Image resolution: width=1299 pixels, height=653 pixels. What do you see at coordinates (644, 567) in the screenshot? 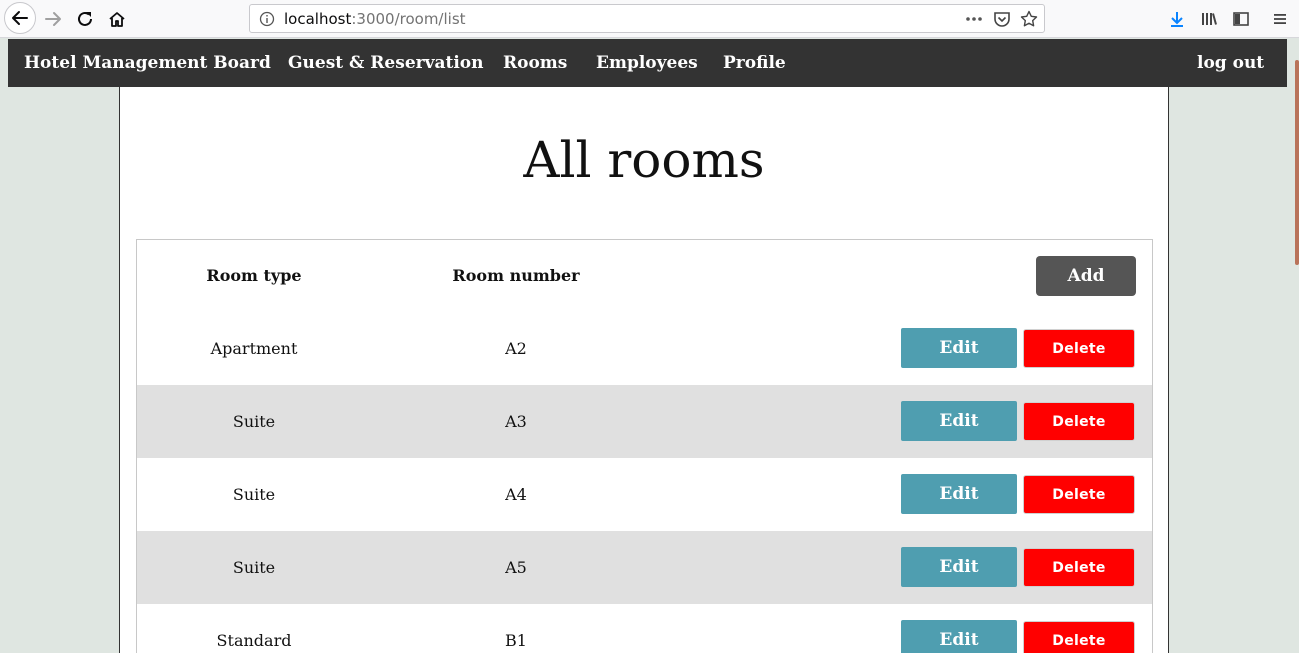
I see `table-row: Suite A5 Edit Delete` at bounding box center [644, 567].